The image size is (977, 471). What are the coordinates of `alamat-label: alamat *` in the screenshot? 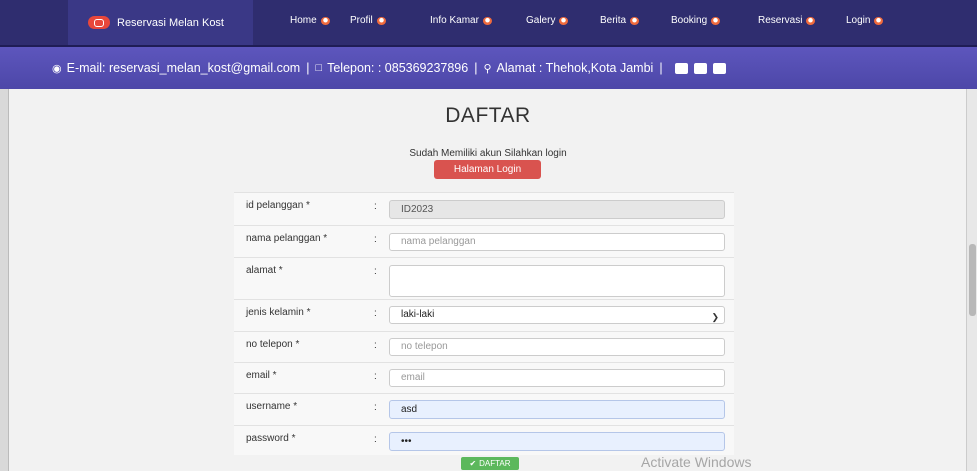 It's located at (264, 270).